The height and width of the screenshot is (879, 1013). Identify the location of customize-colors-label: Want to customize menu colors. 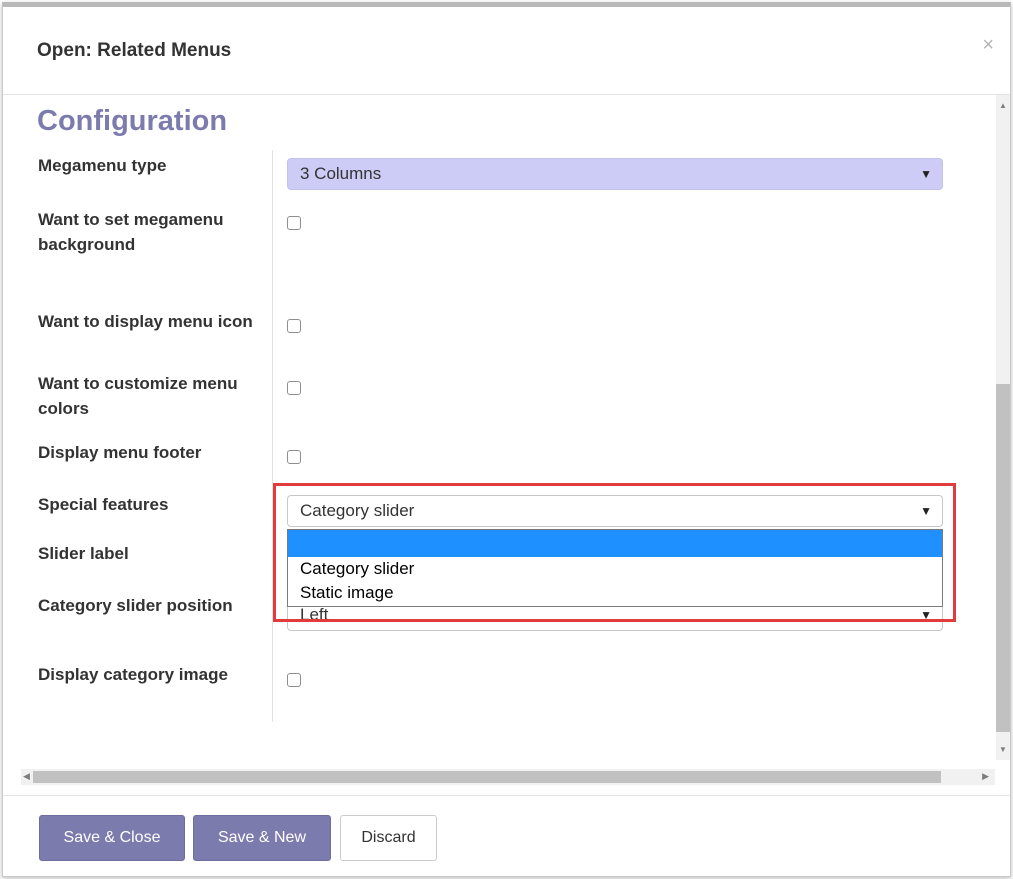
(138, 396).